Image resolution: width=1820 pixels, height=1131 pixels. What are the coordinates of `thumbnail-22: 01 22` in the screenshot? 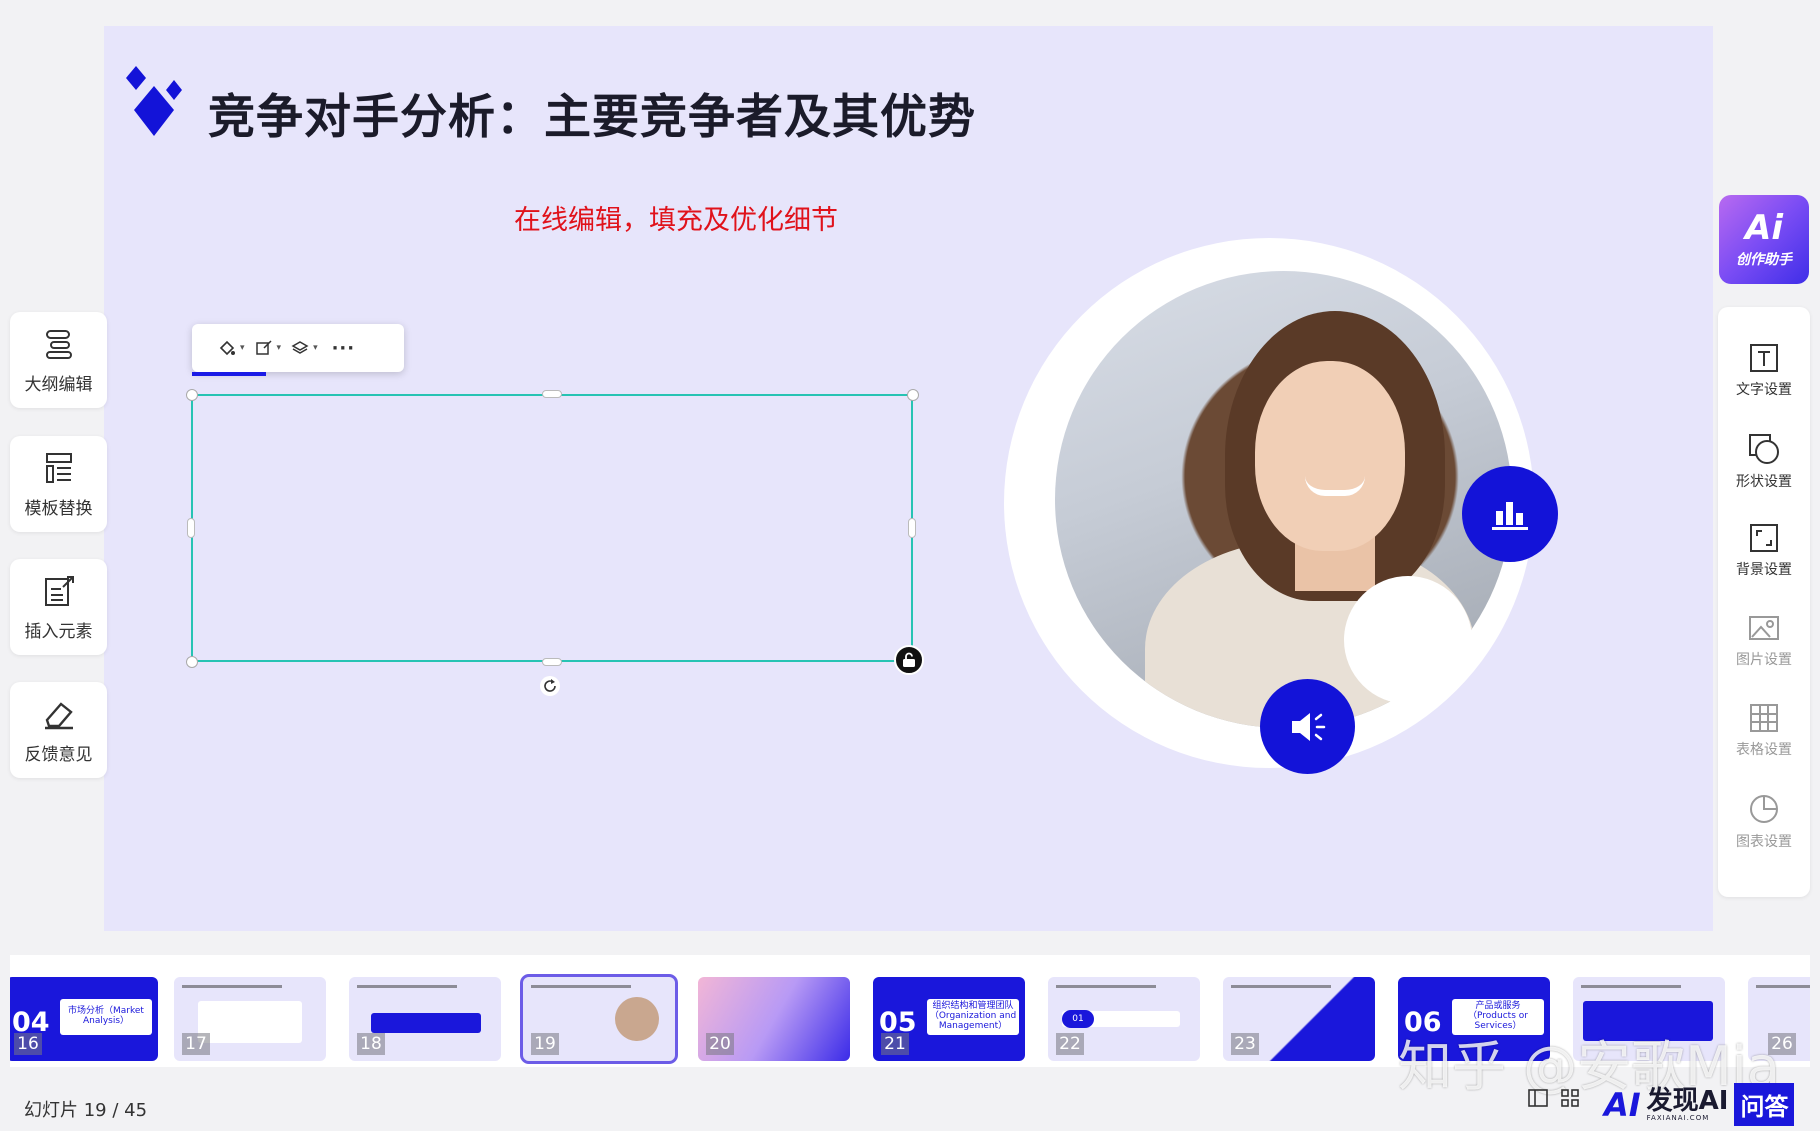 It's located at (1124, 1019).